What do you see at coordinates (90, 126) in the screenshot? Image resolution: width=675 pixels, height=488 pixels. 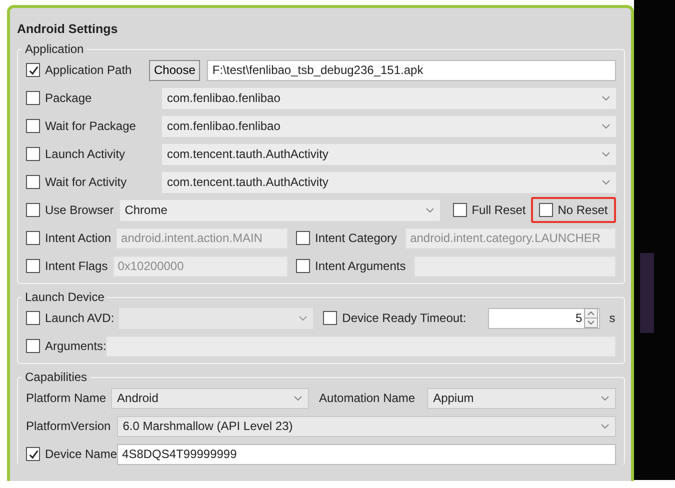 I see `checkbox-label: Wait for Package` at bounding box center [90, 126].